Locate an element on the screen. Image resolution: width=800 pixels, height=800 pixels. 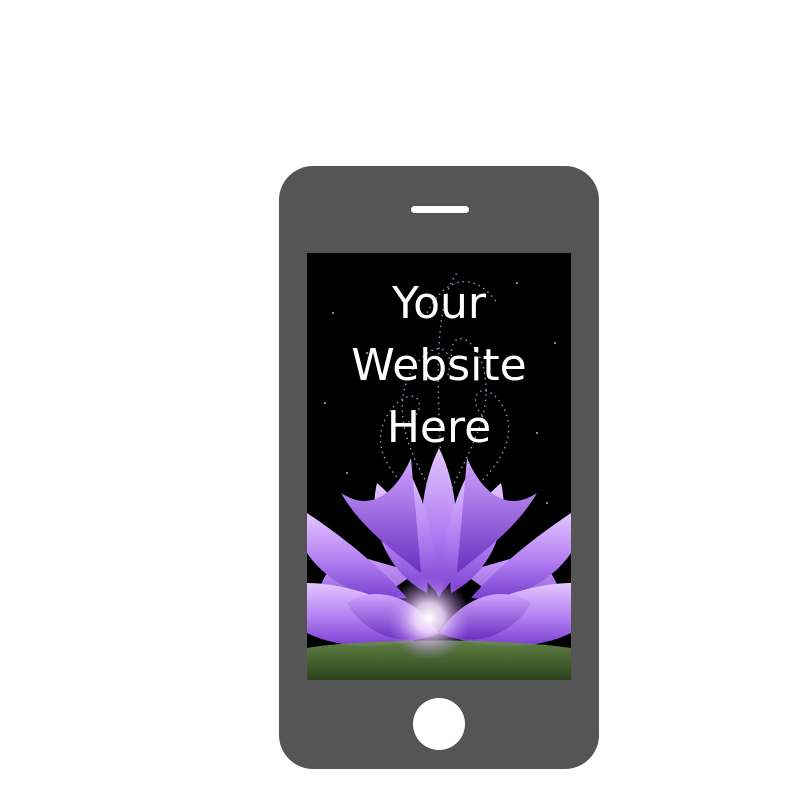
website-placeholder-text: Your Website Here is located at coordinates (439, 366).